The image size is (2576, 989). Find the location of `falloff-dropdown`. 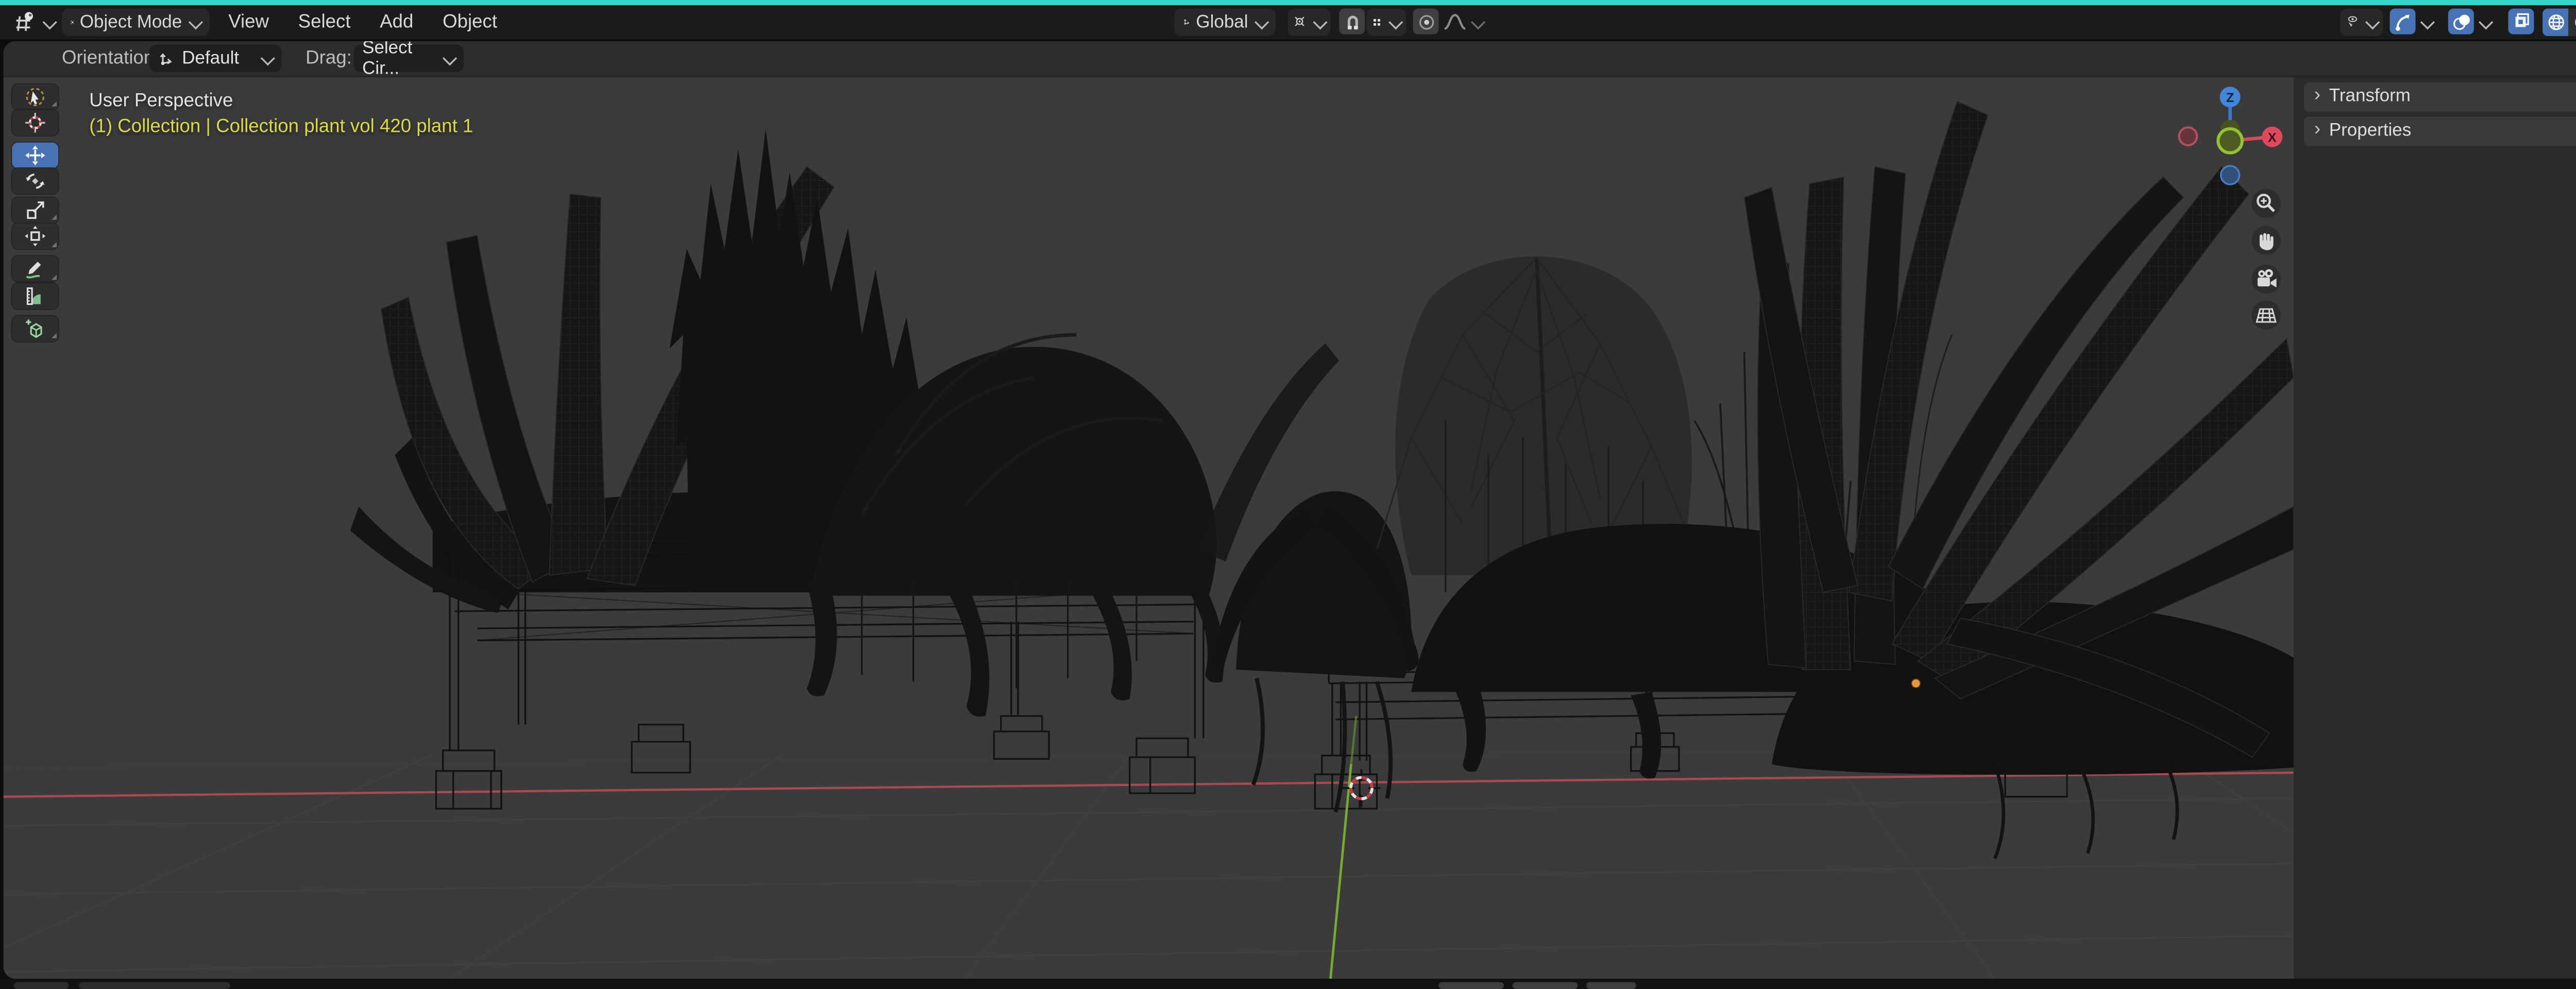

falloff-dropdown is located at coordinates (1464, 21).